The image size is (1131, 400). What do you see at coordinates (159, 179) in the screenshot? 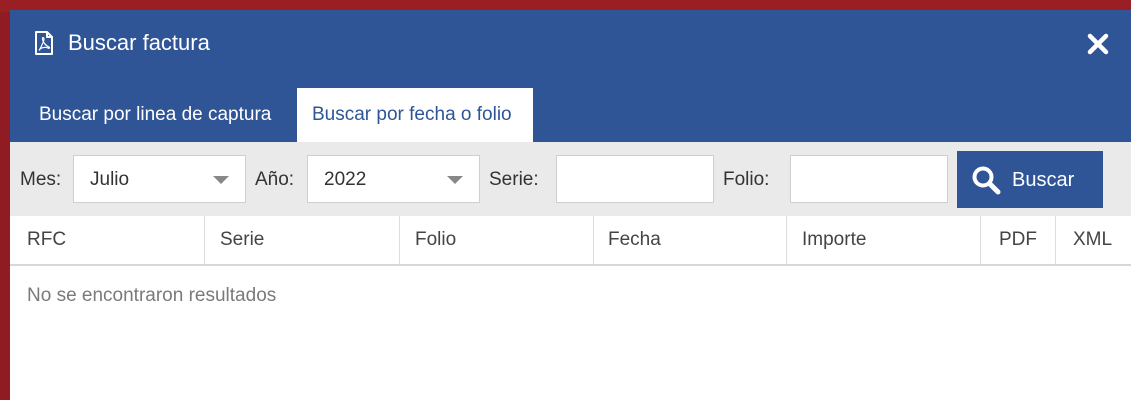
I see `month-select: Julio` at bounding box center [159, 179].